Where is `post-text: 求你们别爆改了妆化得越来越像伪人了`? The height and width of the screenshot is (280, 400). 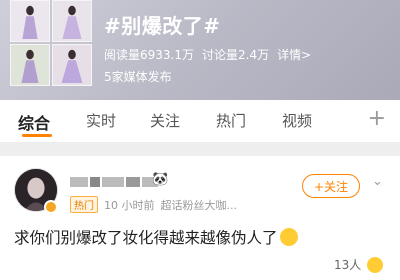 post-text: 求你们别爆改了妆化得越来越像伪人了 is located at coordinates (156, 237).